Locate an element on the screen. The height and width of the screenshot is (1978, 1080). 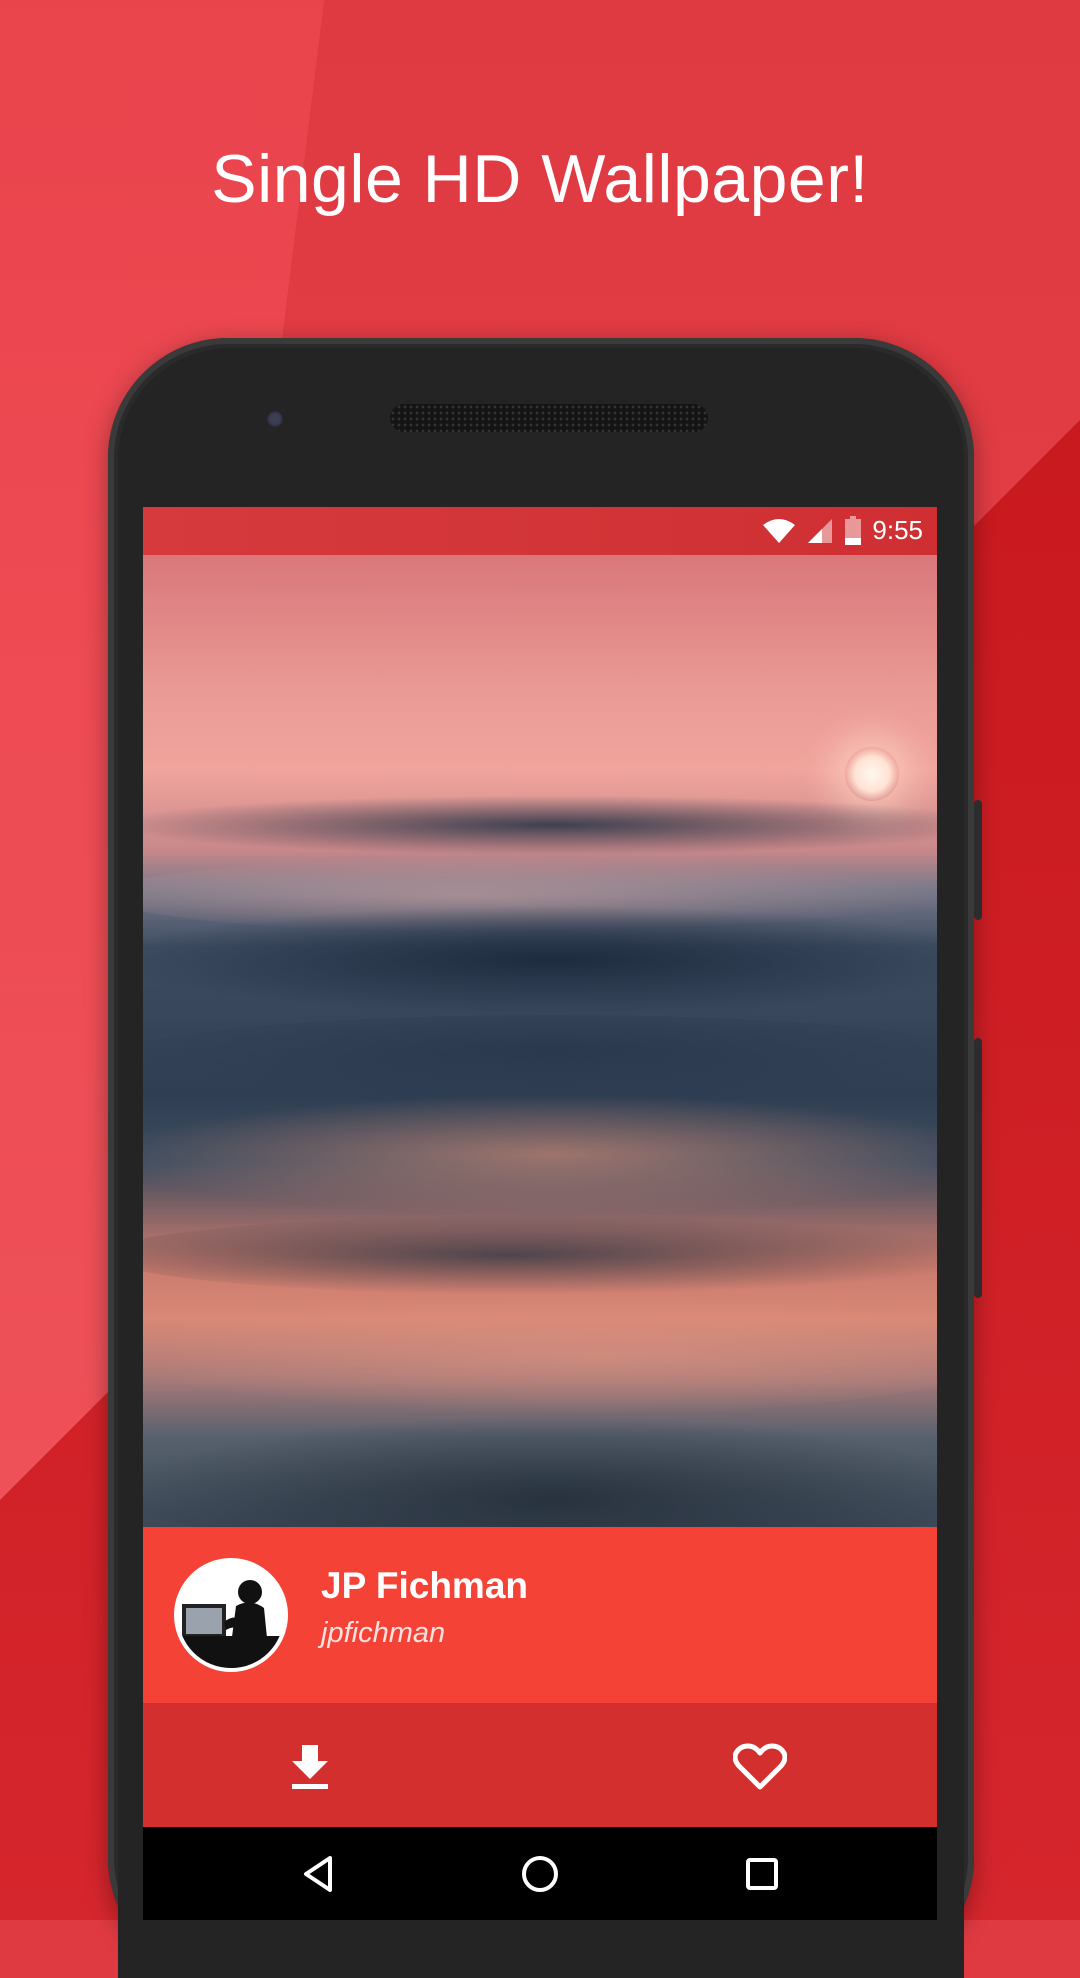
avatar-silhouette-icon is located at coordinates (231, 1615).